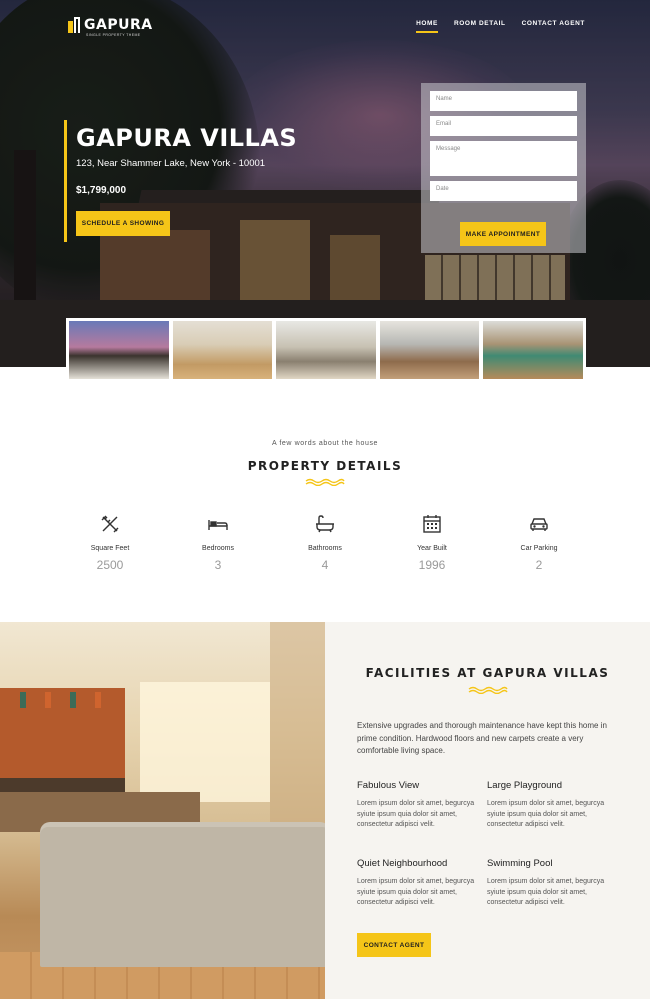 Image resolution: width=650 pixels, height=999 pixels. What do you see at coordinates (539, 542) in the screenshot?
I see `stat-car-parking: Car Parking 2` at bounding box center [539, 542].